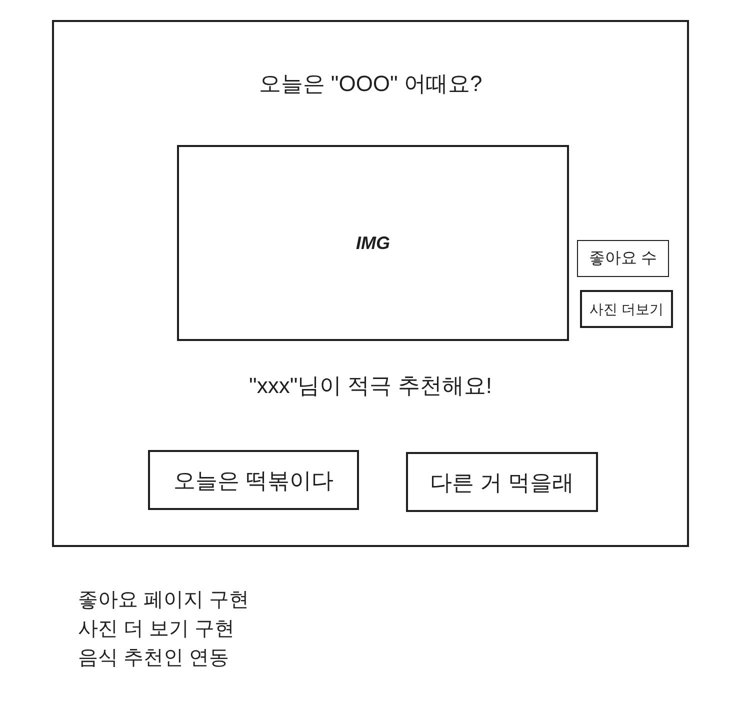 This screenshot has height=706, width=746. I want to click on more-photos-button: 사진 더보기, so click(626, 309).